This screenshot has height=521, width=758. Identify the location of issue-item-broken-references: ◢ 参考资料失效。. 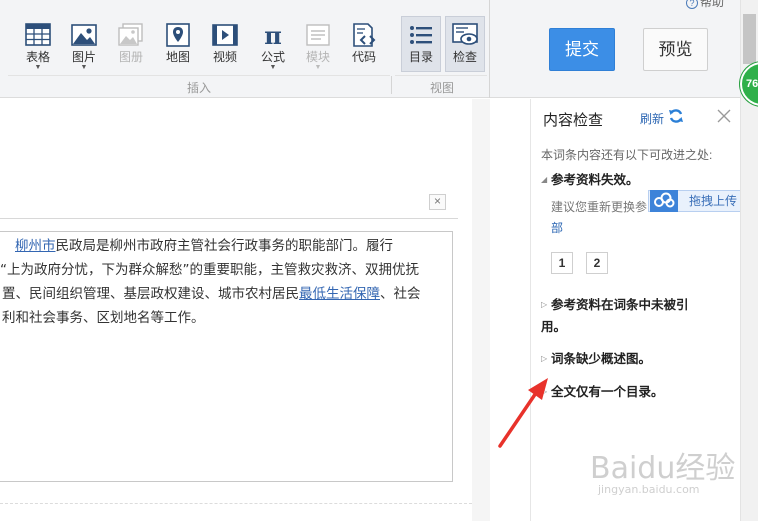
(590, 180).